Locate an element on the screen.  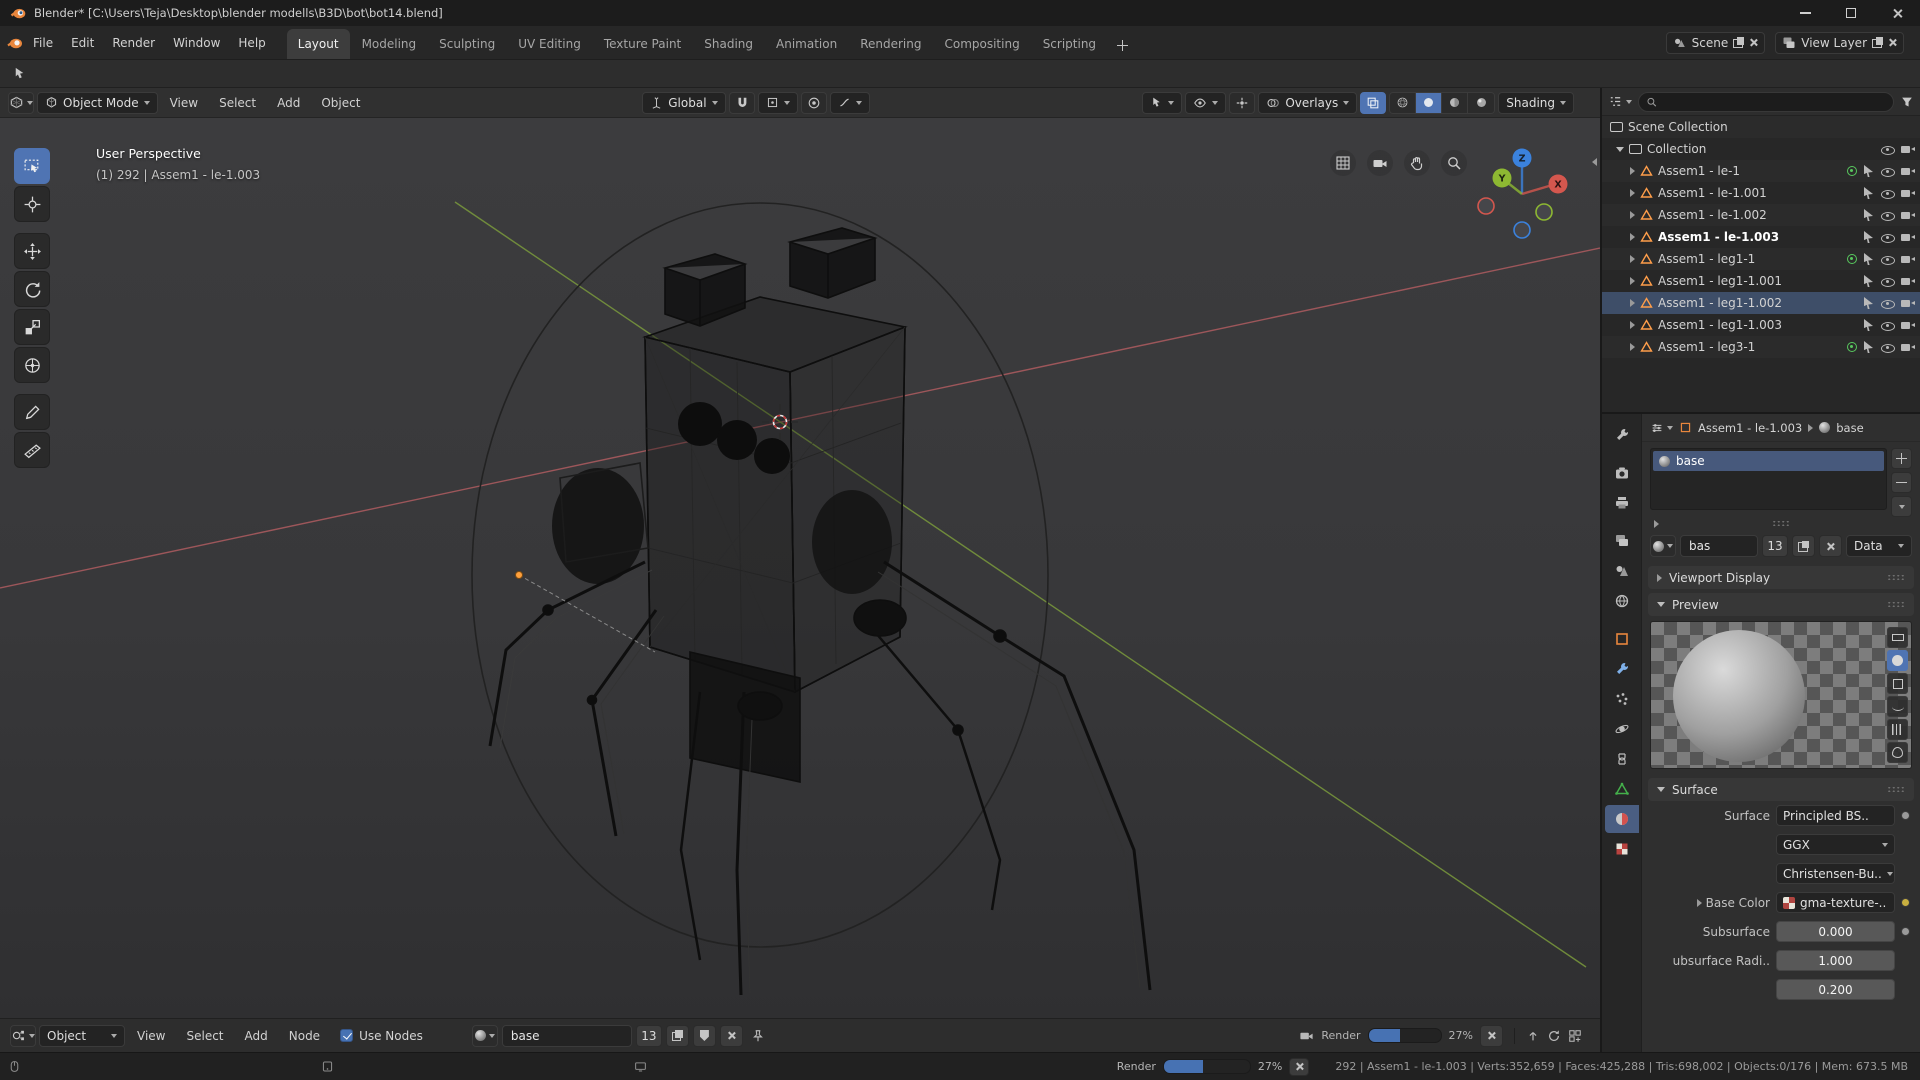
remove-view-layer-icon is located at coordinates (1892, 42).